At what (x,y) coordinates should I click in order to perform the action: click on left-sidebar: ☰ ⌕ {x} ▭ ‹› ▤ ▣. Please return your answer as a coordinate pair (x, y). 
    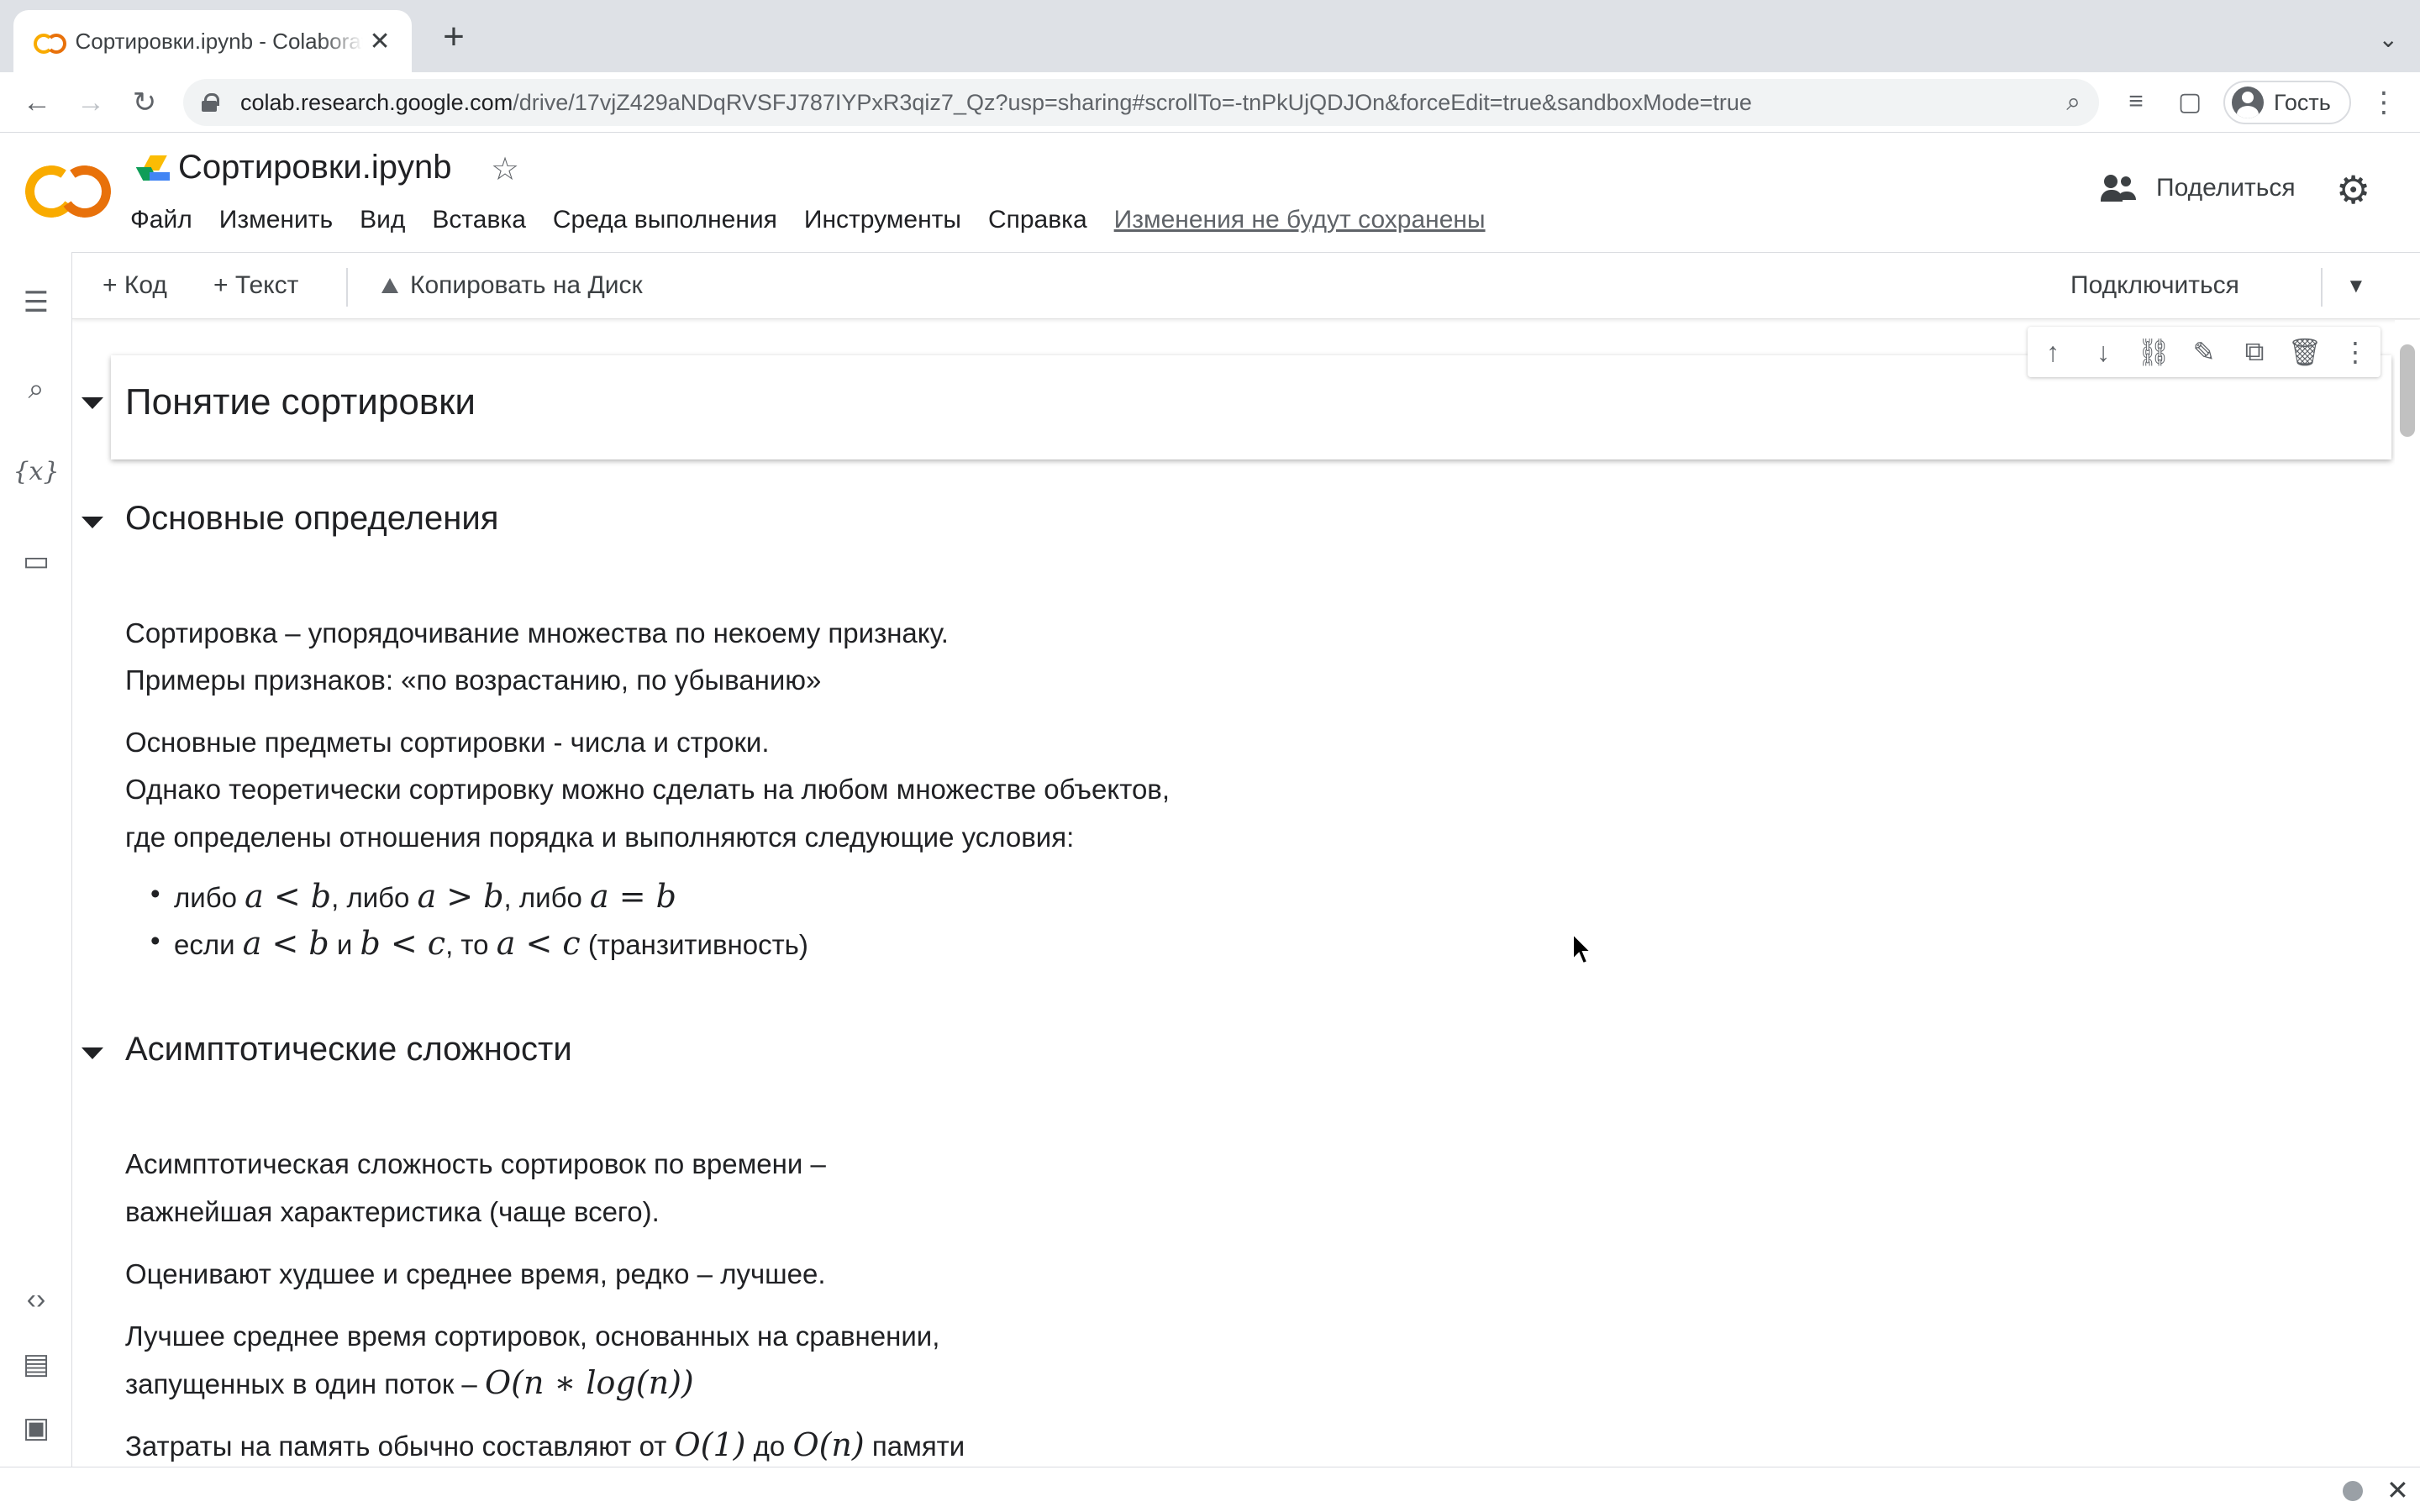
    Looking at the image, I should click on (36, 859).